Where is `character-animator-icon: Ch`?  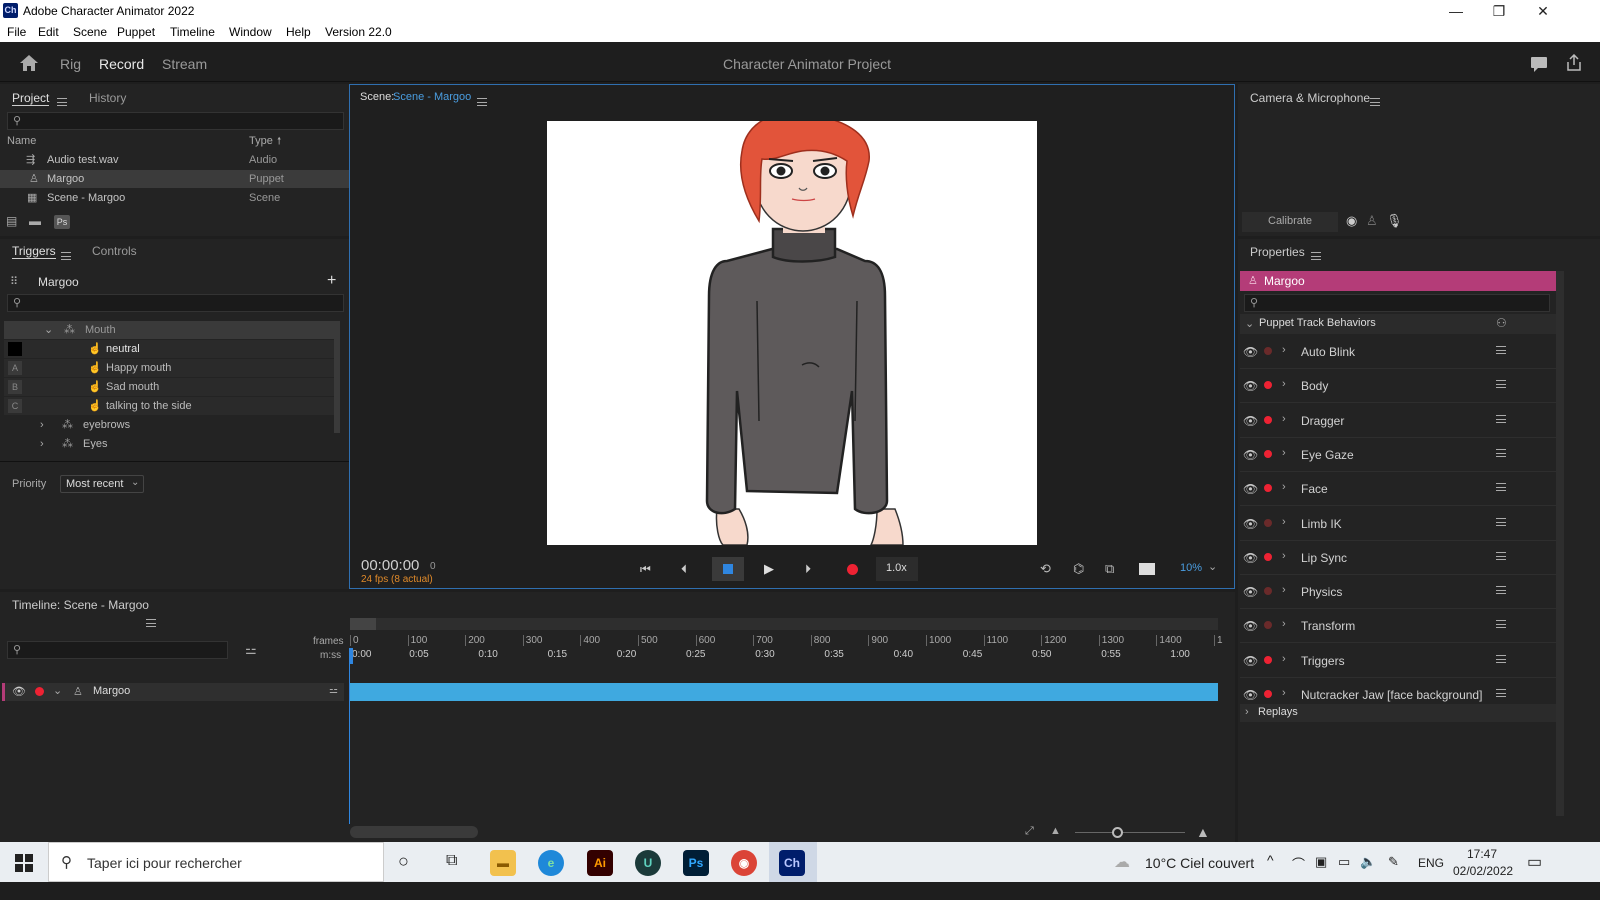 character-animator-icon: Ch is located at coordinates (792, 863).